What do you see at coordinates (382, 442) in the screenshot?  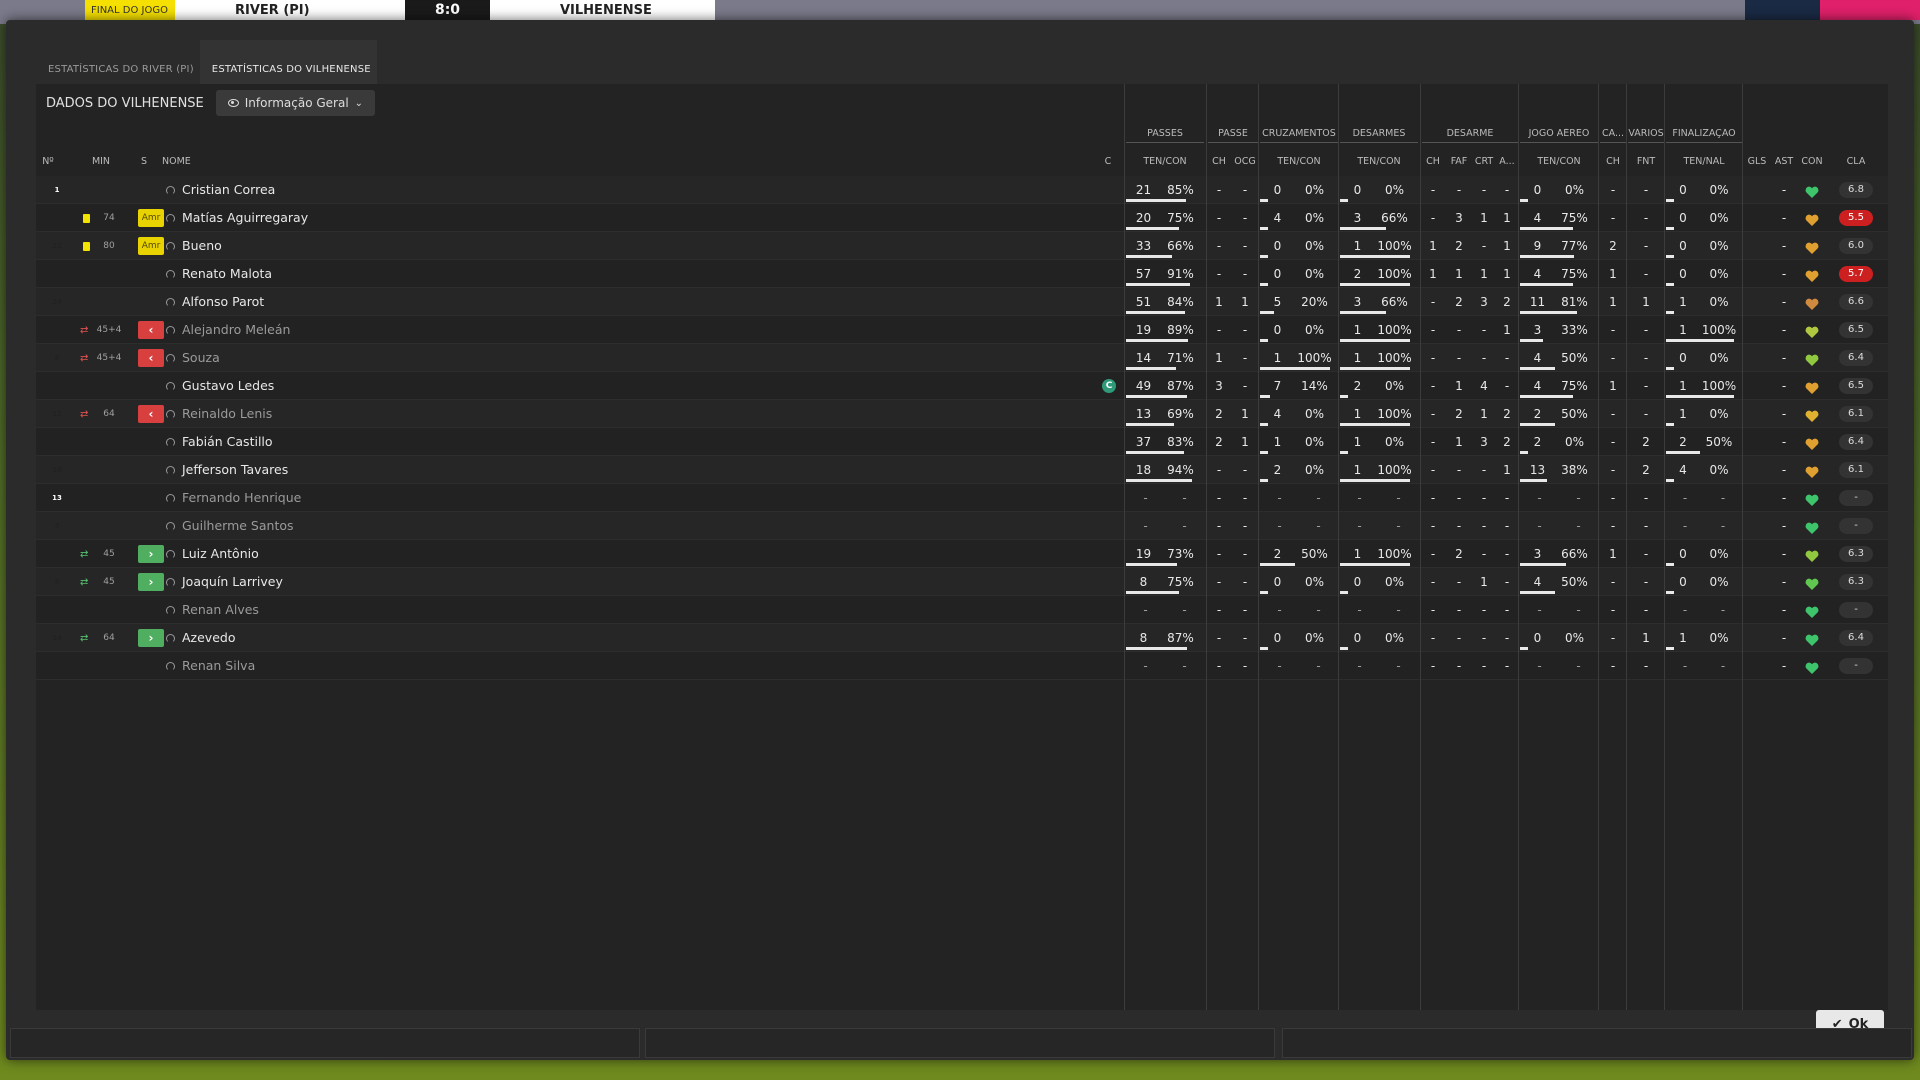 I see `player-name: Fabián Castillo` at bounding box center [382, 442].